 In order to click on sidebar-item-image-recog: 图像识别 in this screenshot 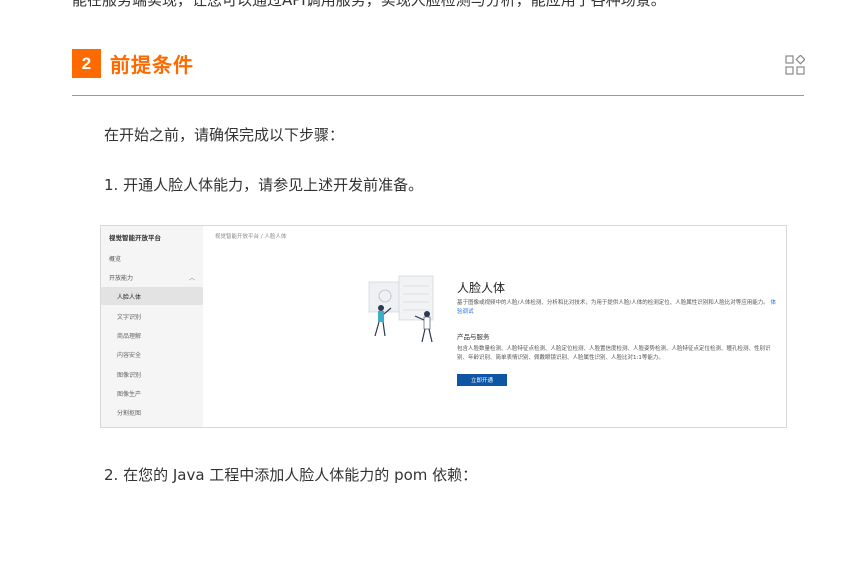, I will do `click(129, 374)`.